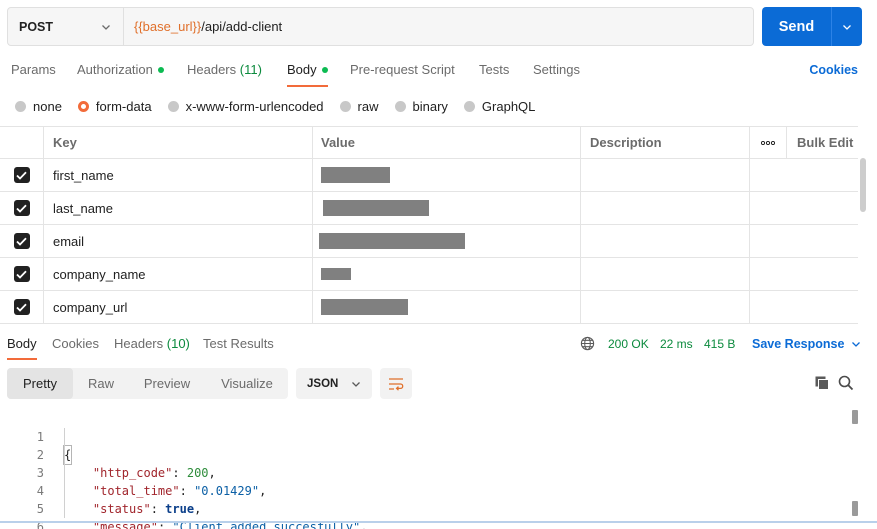 The image size is (877, 529). I want to click on format-select: JSON, so click(334, 383).